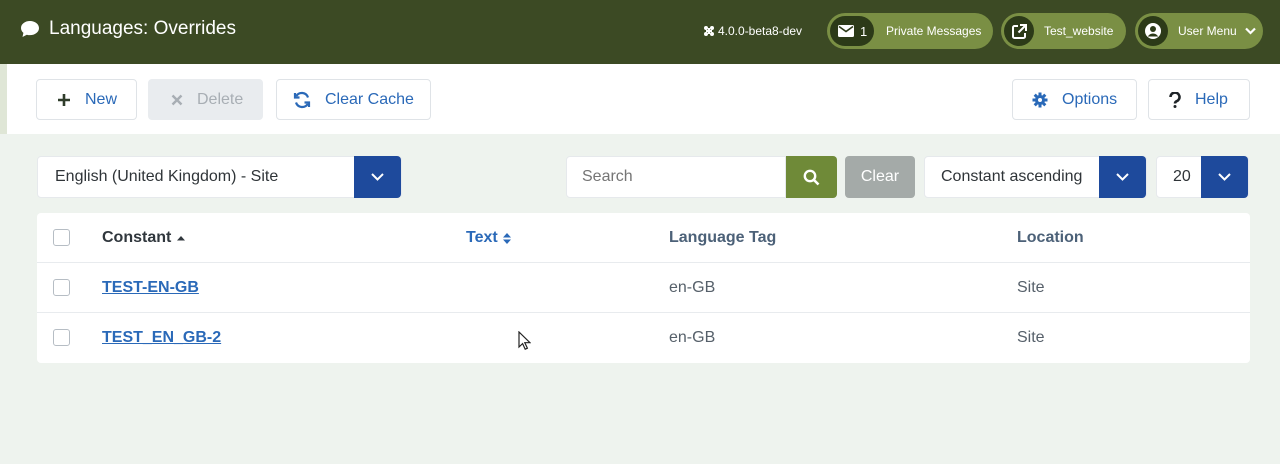 This screenshot has width=1280, height=464. I want to click on site-link-button: Test_website, so click(1063, 31).